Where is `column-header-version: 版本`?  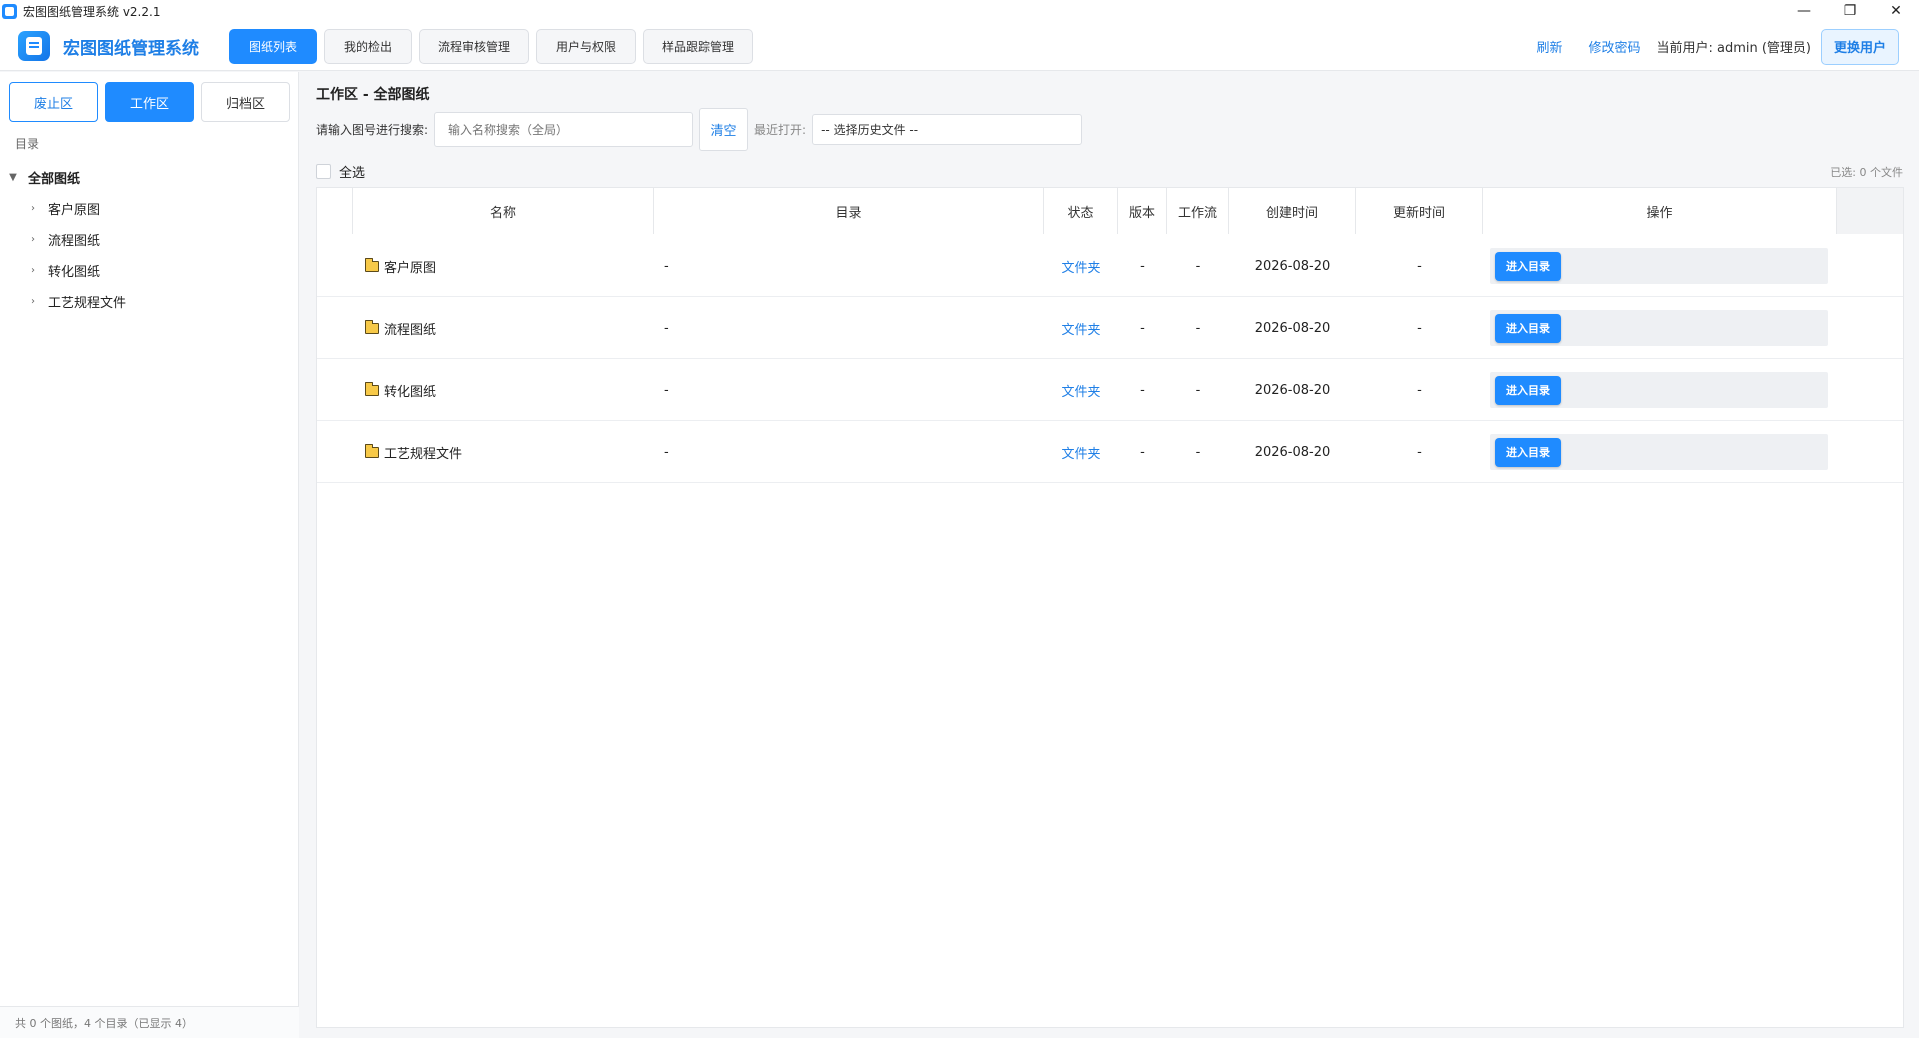
column-header-version: 版本 is located at coordinates (1142, 211).